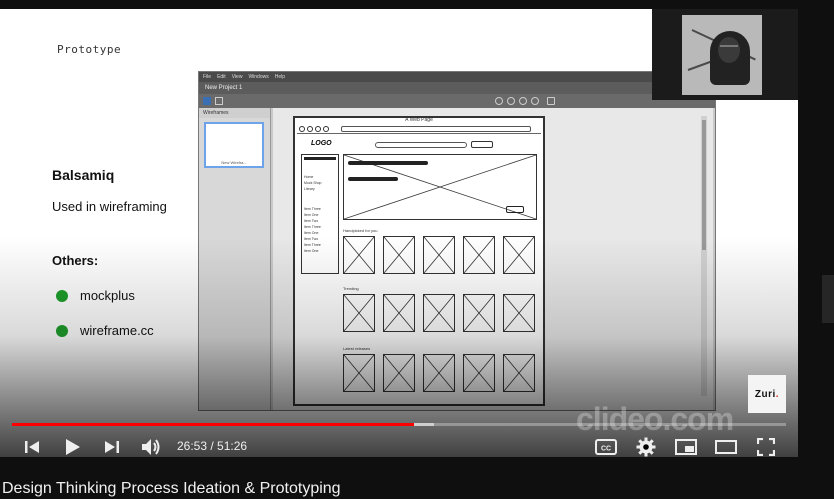 The height and width of the screenshot is (499, 834). I want to click on previous-icon, so click(32, 447).